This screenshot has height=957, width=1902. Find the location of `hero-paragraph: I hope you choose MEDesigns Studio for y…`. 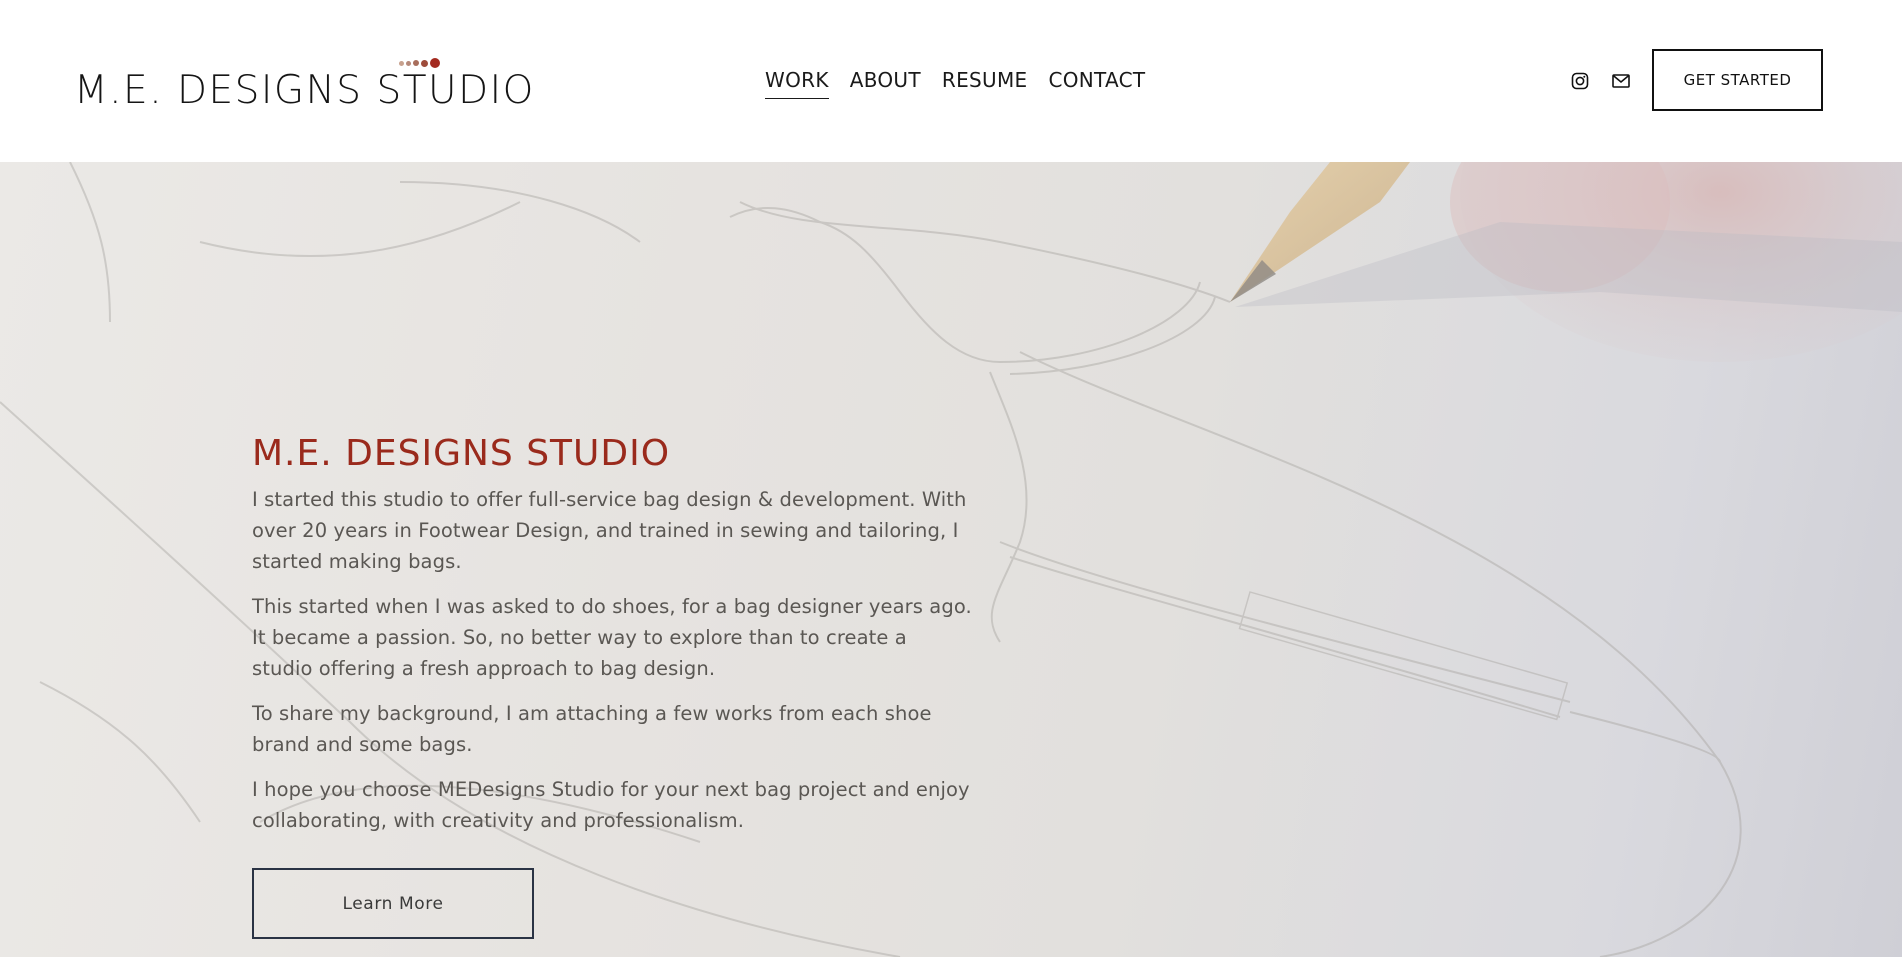

hero-paragraph: I hope you choose MEDesigns Studio for y… is located at coordinates (611, 805).